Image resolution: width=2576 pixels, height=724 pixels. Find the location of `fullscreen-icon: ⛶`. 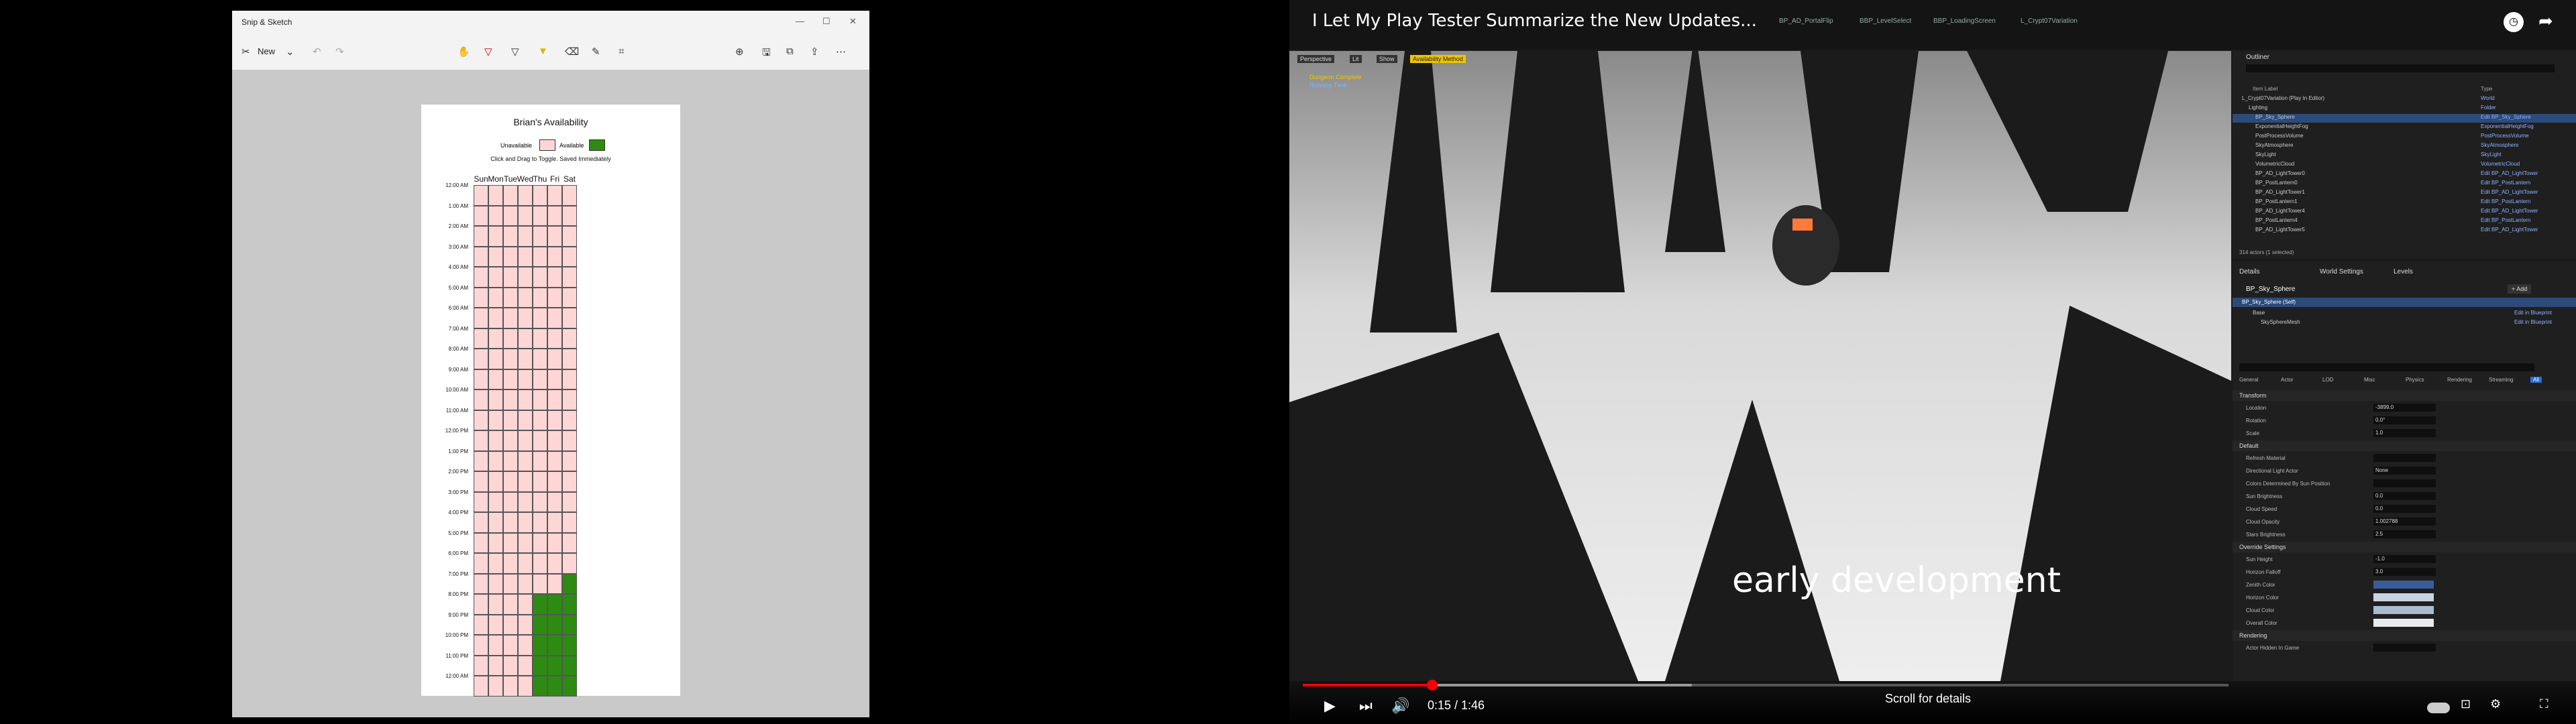

fullscreen-icon: ⛶ is located at coordinates (2544, 704).